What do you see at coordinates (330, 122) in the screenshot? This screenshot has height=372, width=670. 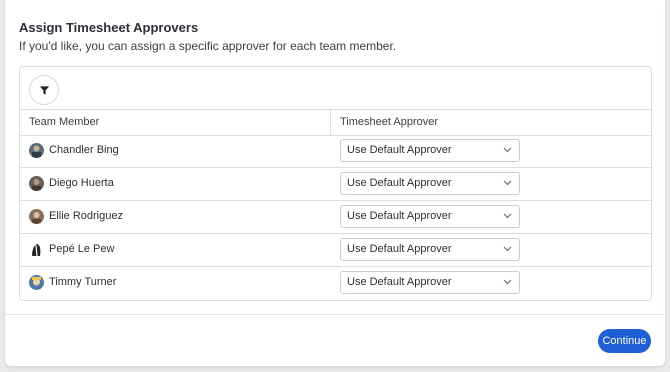 I see `column-divider` at bounding box center [330, 122].